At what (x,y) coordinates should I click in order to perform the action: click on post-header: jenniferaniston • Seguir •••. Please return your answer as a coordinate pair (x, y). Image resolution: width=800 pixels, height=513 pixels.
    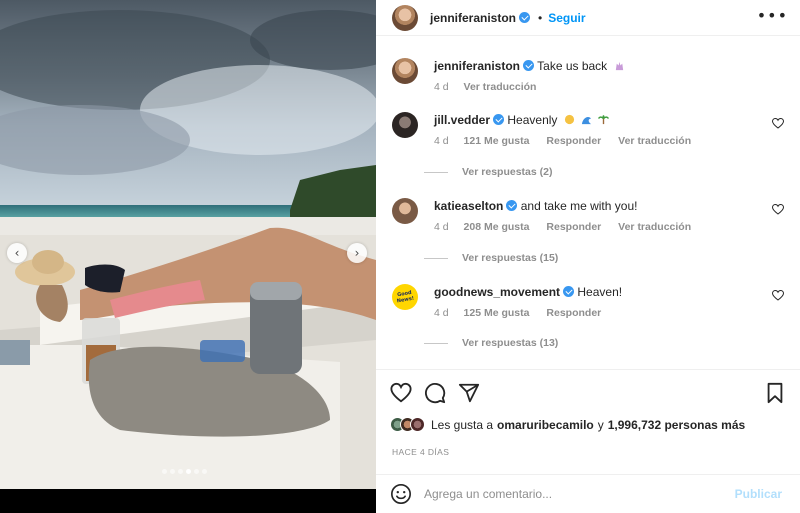
    Looking at the image, I should click on (588, 18).